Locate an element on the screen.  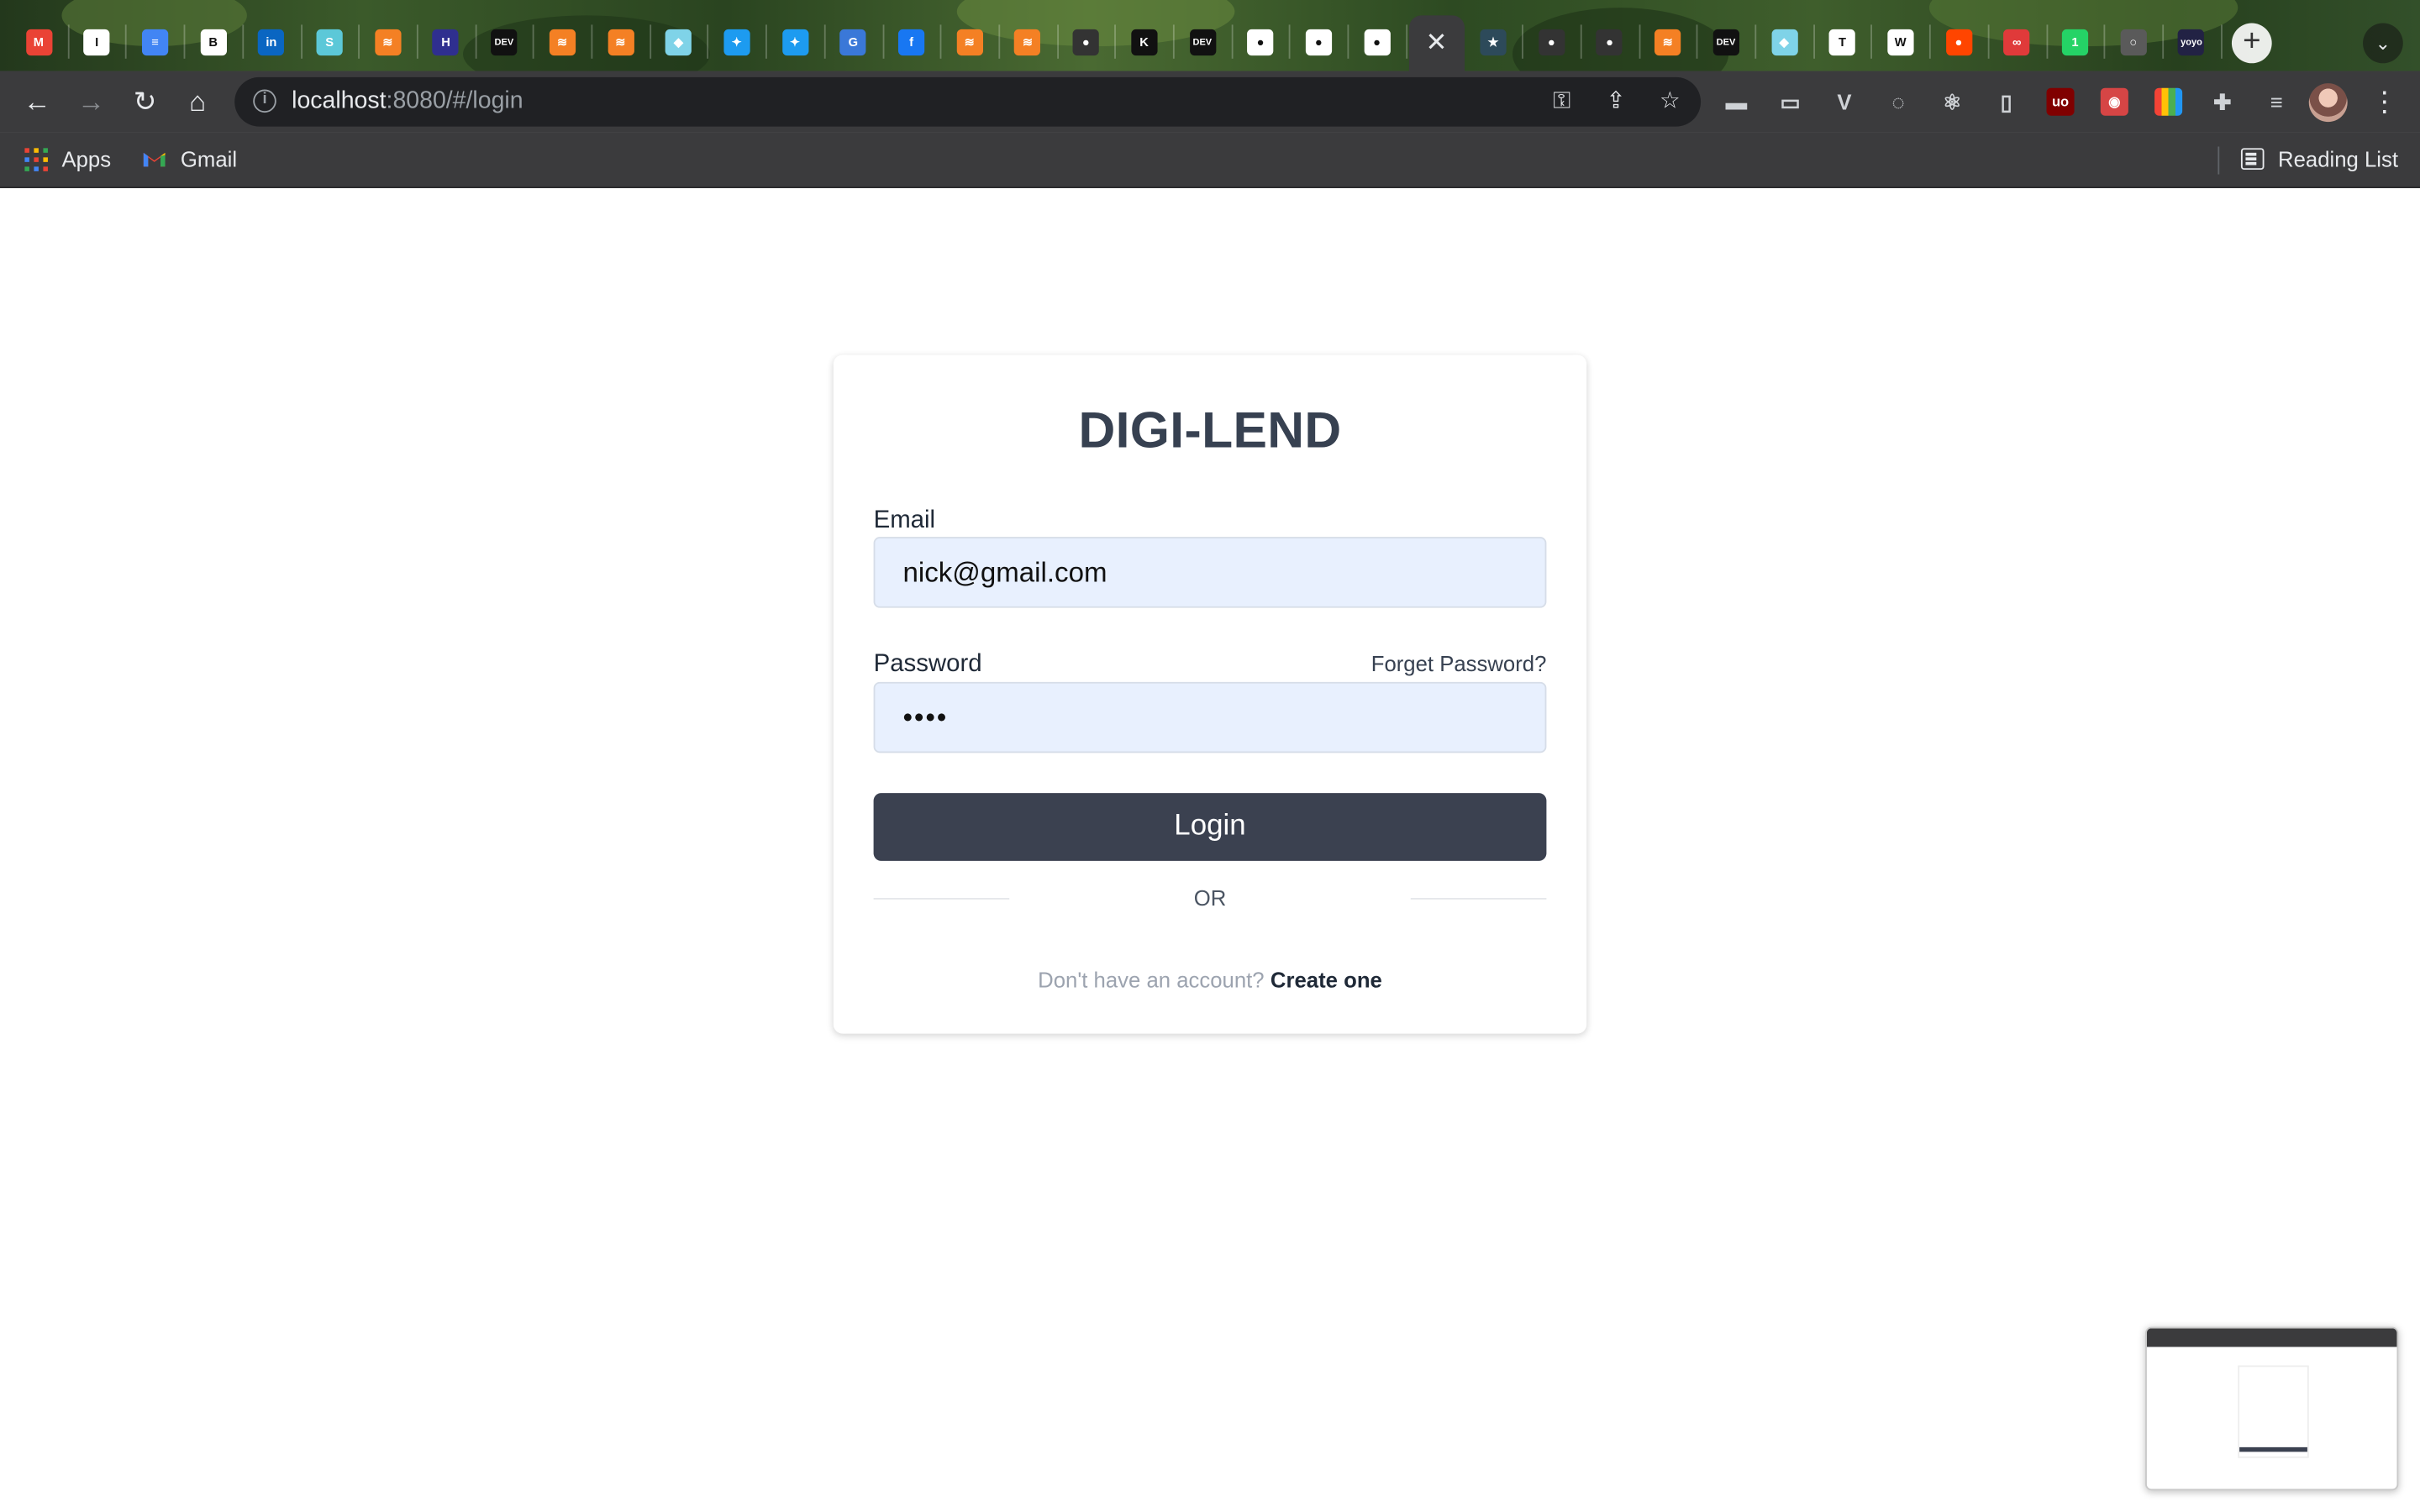
grammarly-ext-icon: ◌ is located at coordinates (1899, 102).